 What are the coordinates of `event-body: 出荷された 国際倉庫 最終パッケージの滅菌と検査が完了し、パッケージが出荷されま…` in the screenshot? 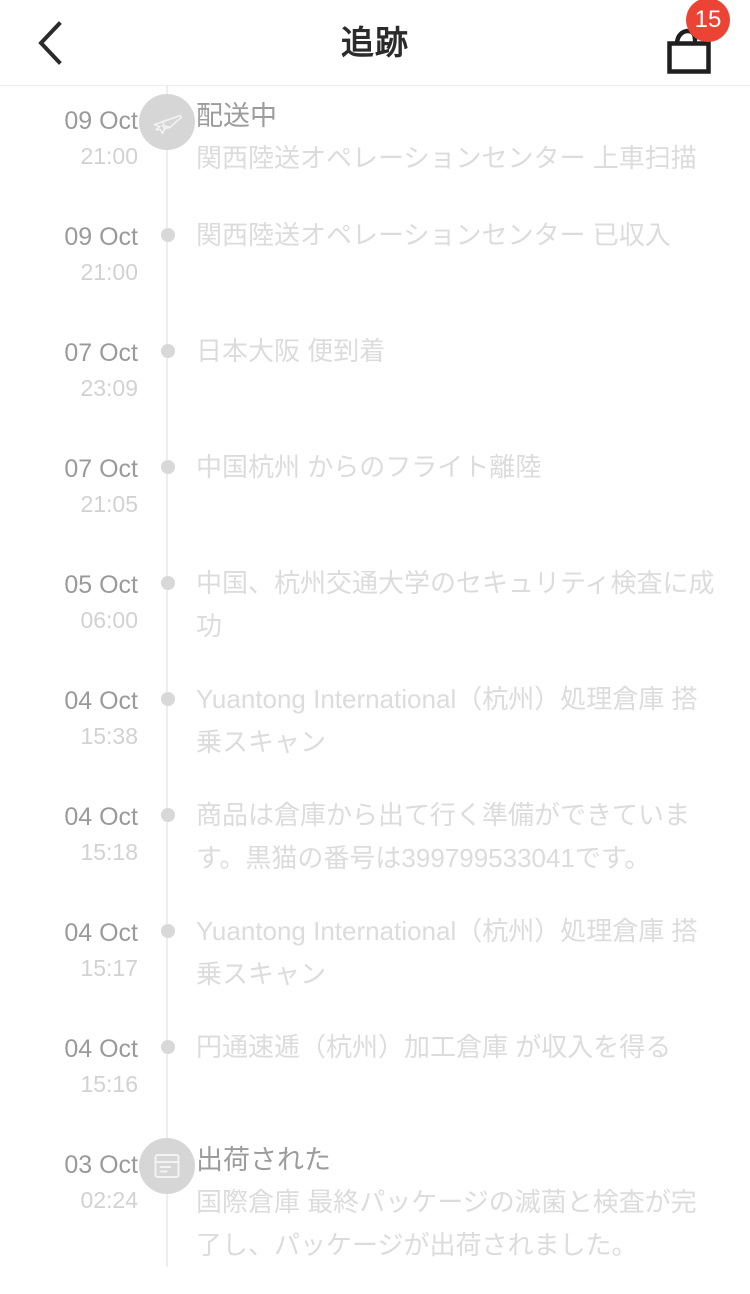 It's located at (473, 1198).